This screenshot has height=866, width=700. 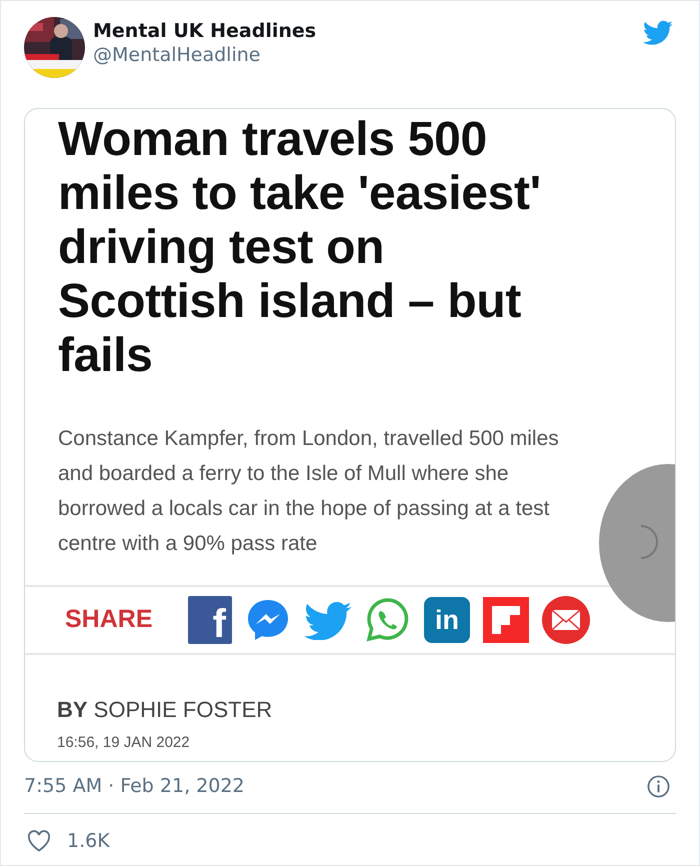 What do you see at coordinates (388, 620) in the screenshot?
I see `whatsapp-icon` at bounding box center [388, 620].